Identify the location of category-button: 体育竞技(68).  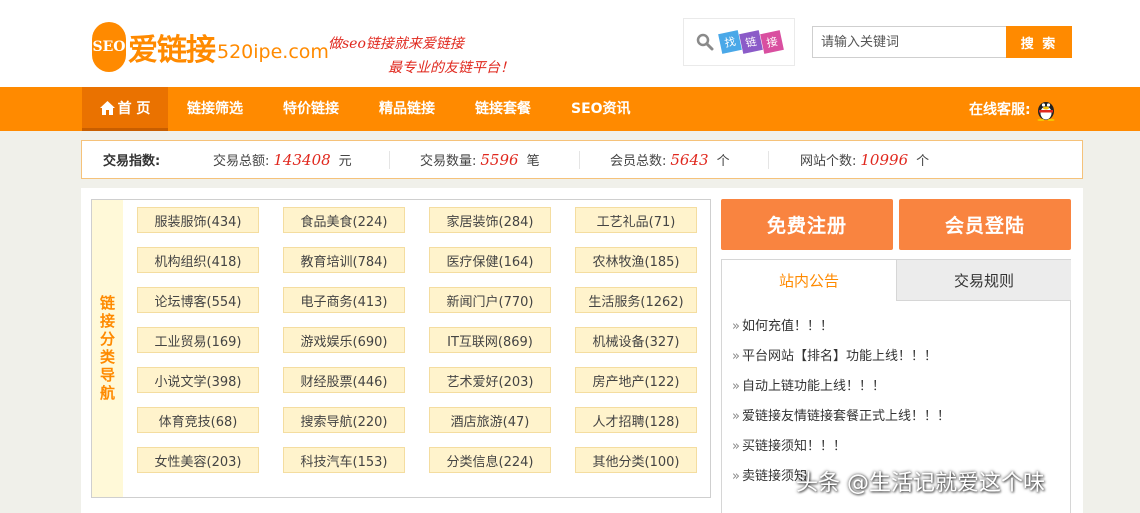
(198, 420).